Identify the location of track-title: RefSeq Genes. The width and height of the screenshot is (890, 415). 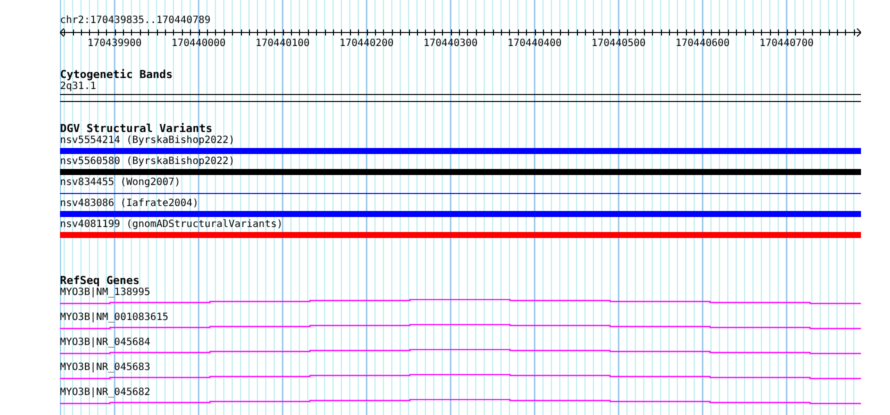
(100, 281).